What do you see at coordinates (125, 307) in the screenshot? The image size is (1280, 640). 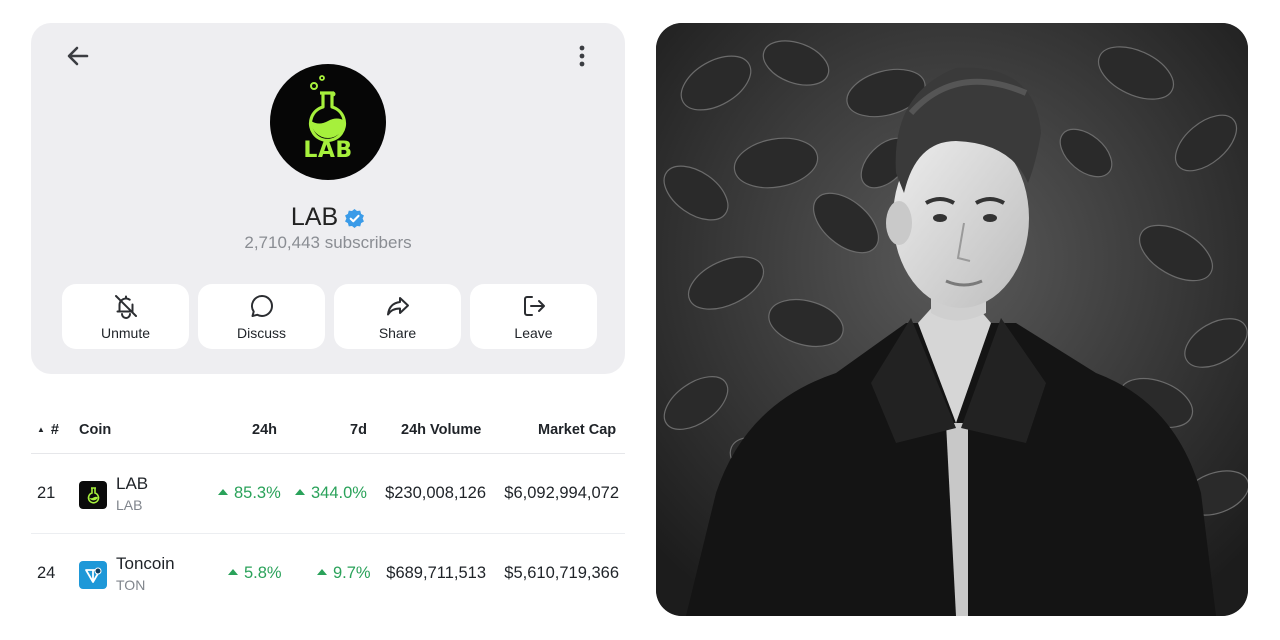 I see `bell-off-icon` at bounding box center [125, 307].